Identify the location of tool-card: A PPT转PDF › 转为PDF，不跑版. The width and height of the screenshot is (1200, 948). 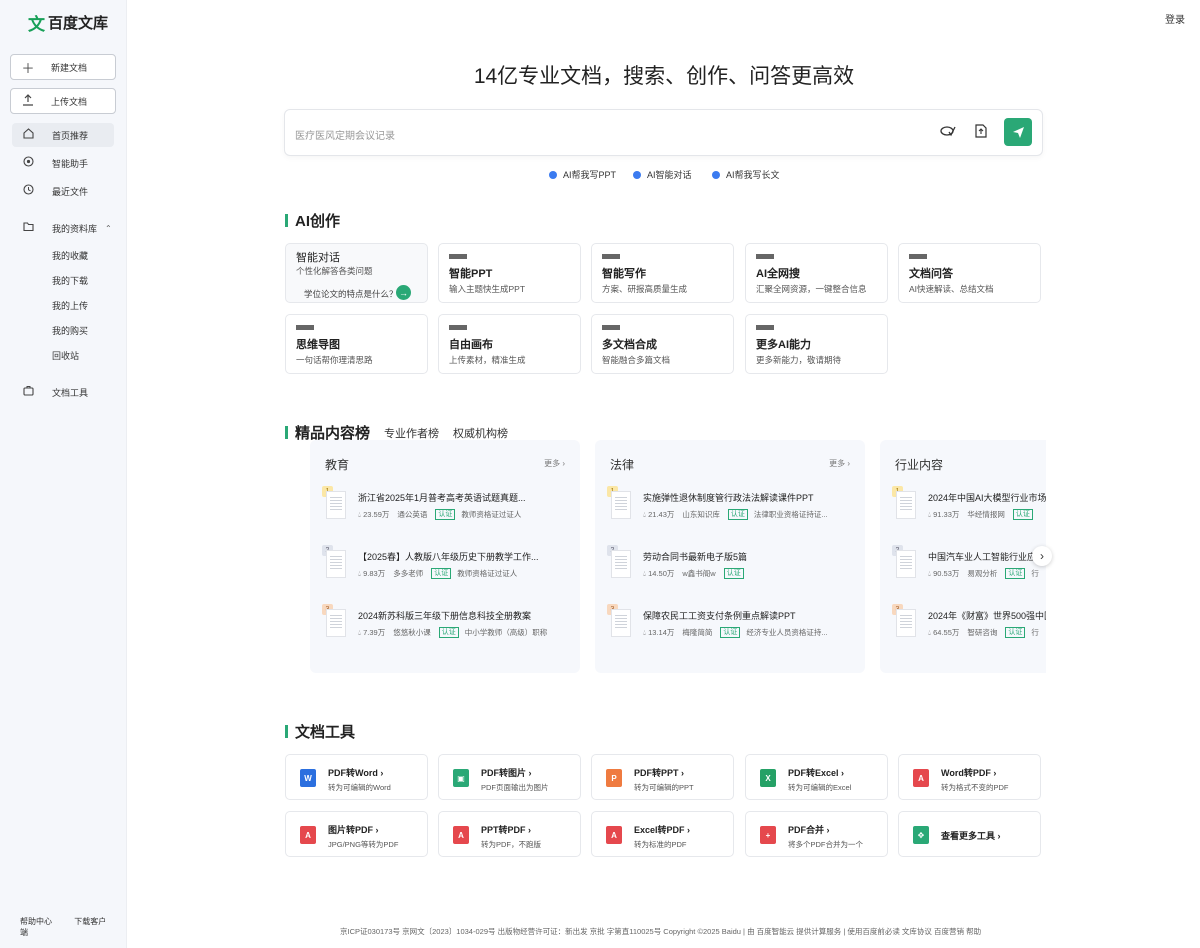
(509, 834).